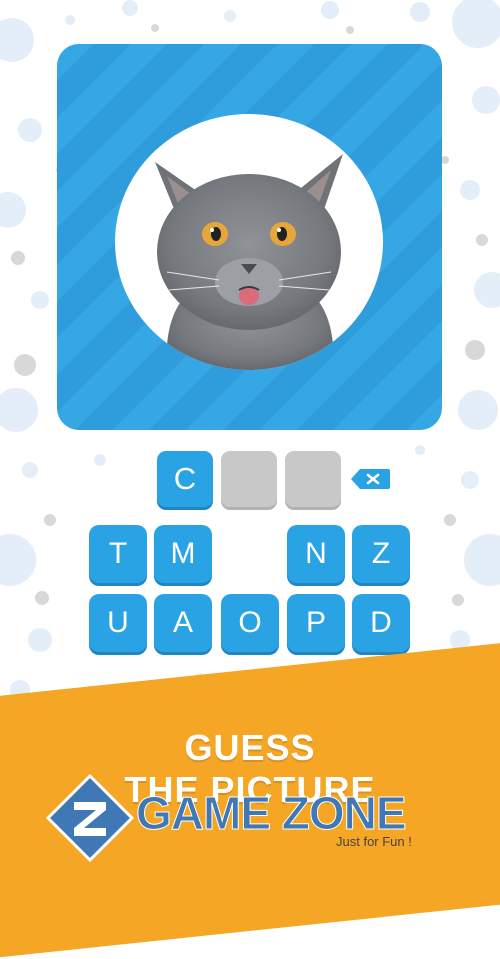 This screenshot has width=500, height=959. Describe the element at coordinates (250, 590) in the screenshot. I see `letter-keyboard: T M N Z U A O P D` at that location.